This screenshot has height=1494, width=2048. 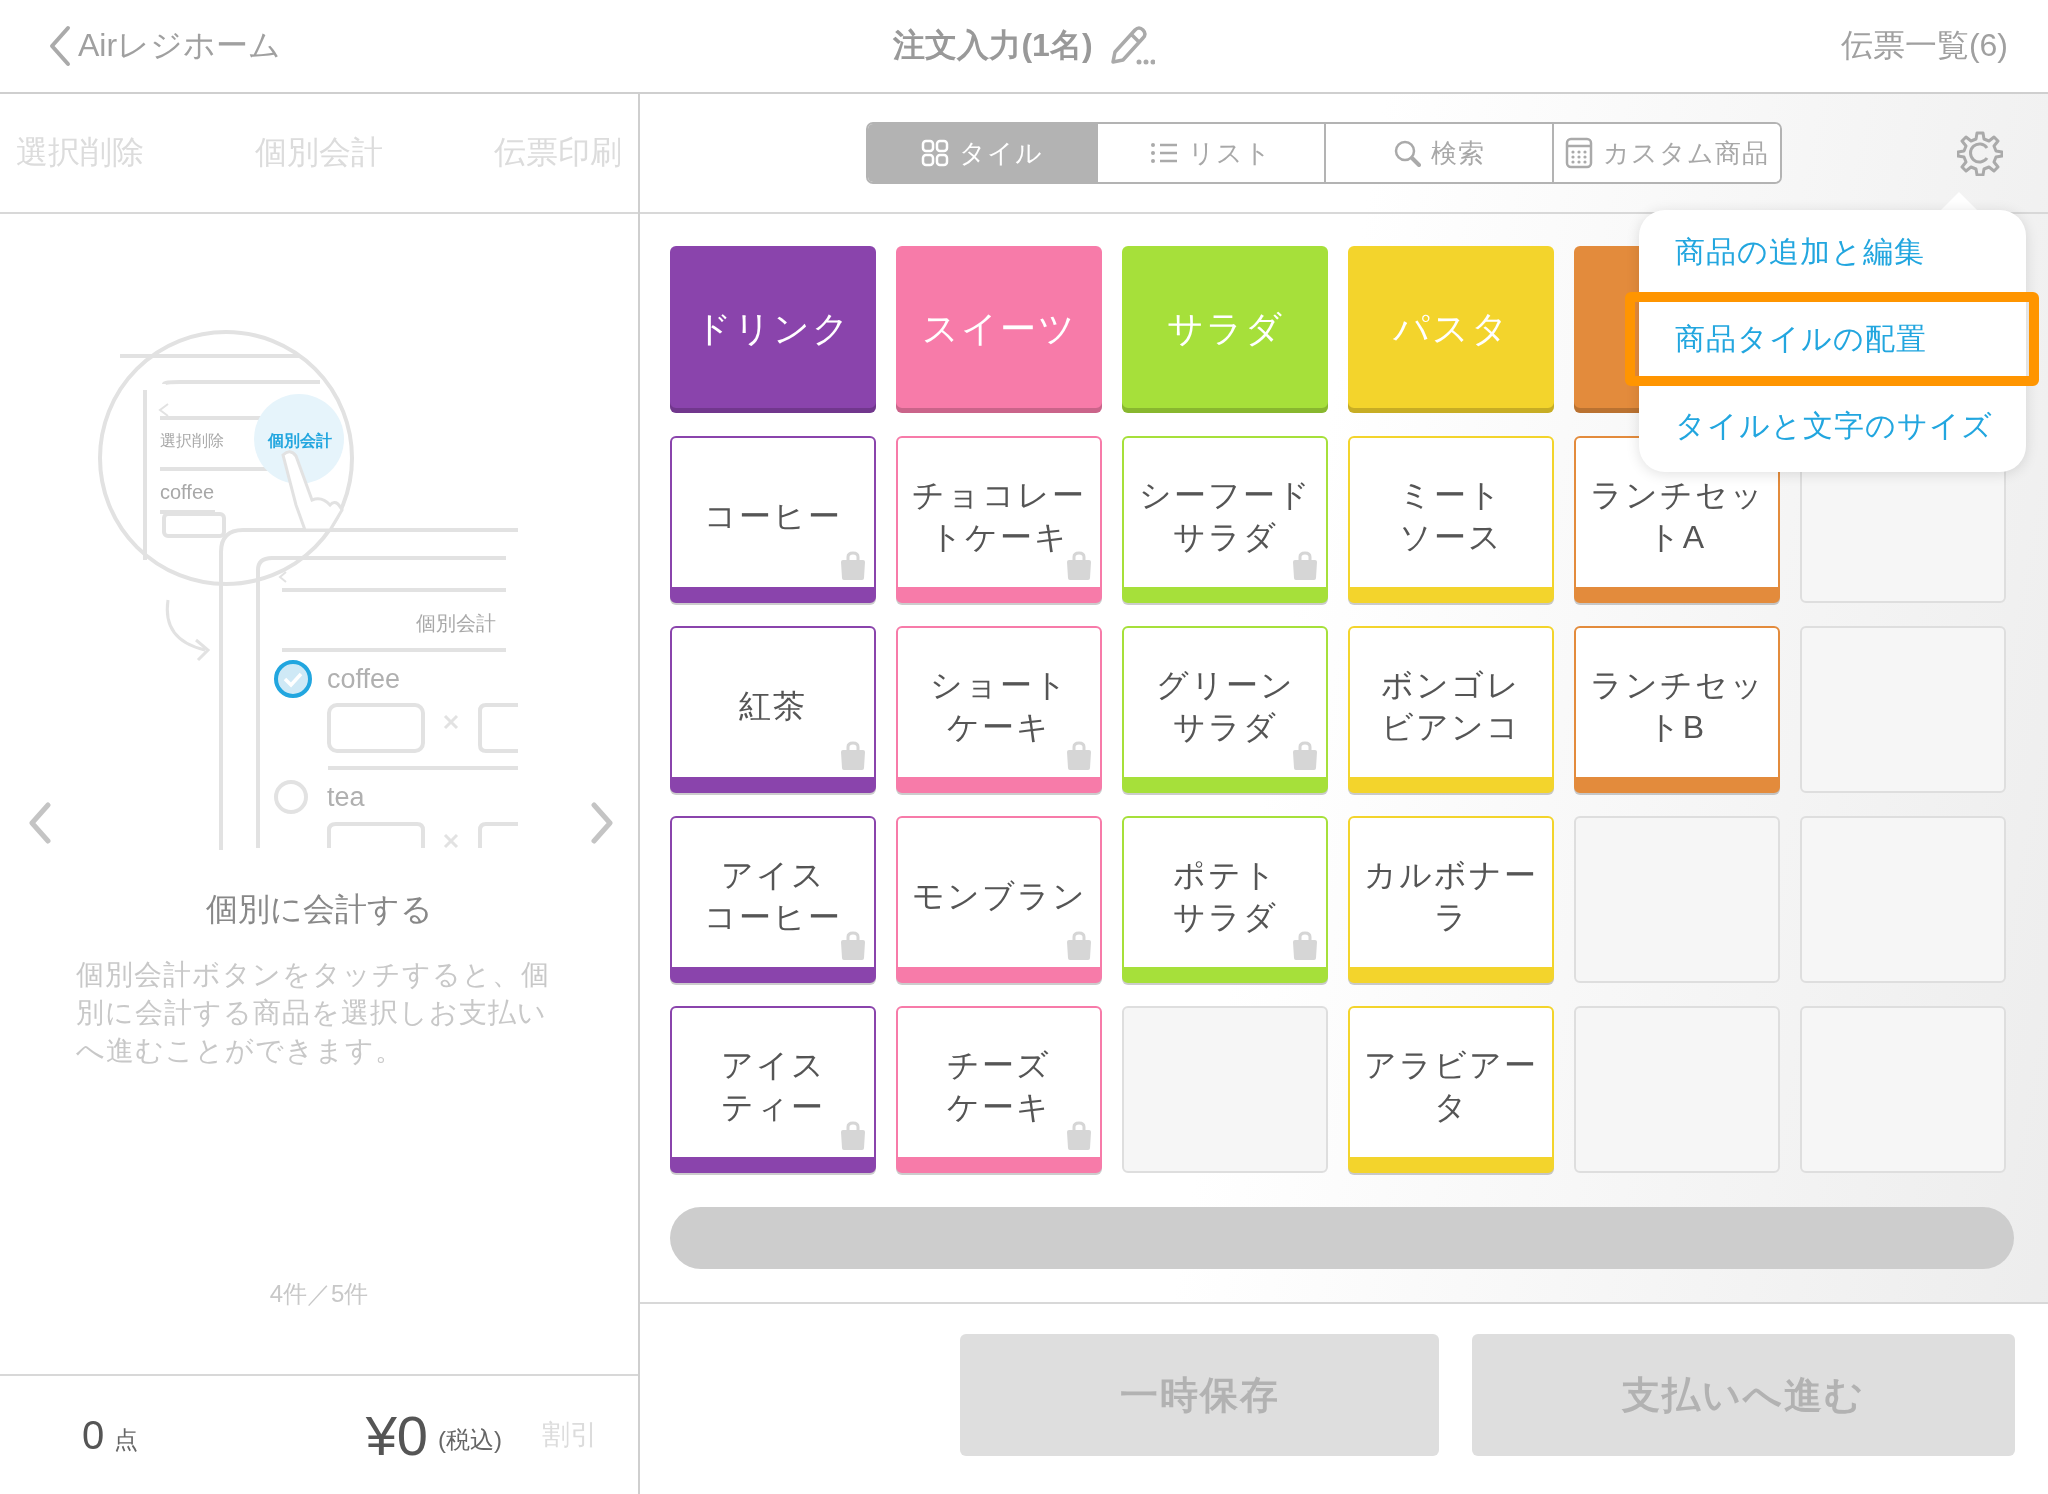 I want to click on tile-label-line: トA, so click(x=1677, y=537).